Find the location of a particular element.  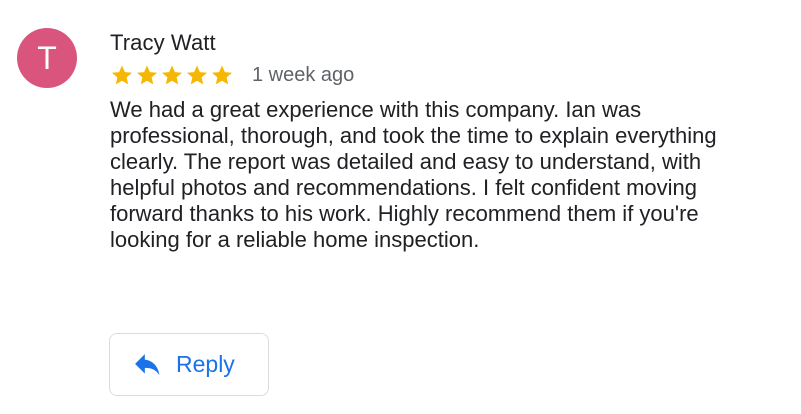

avatar-initial: T is located at coordinates (47, 58).